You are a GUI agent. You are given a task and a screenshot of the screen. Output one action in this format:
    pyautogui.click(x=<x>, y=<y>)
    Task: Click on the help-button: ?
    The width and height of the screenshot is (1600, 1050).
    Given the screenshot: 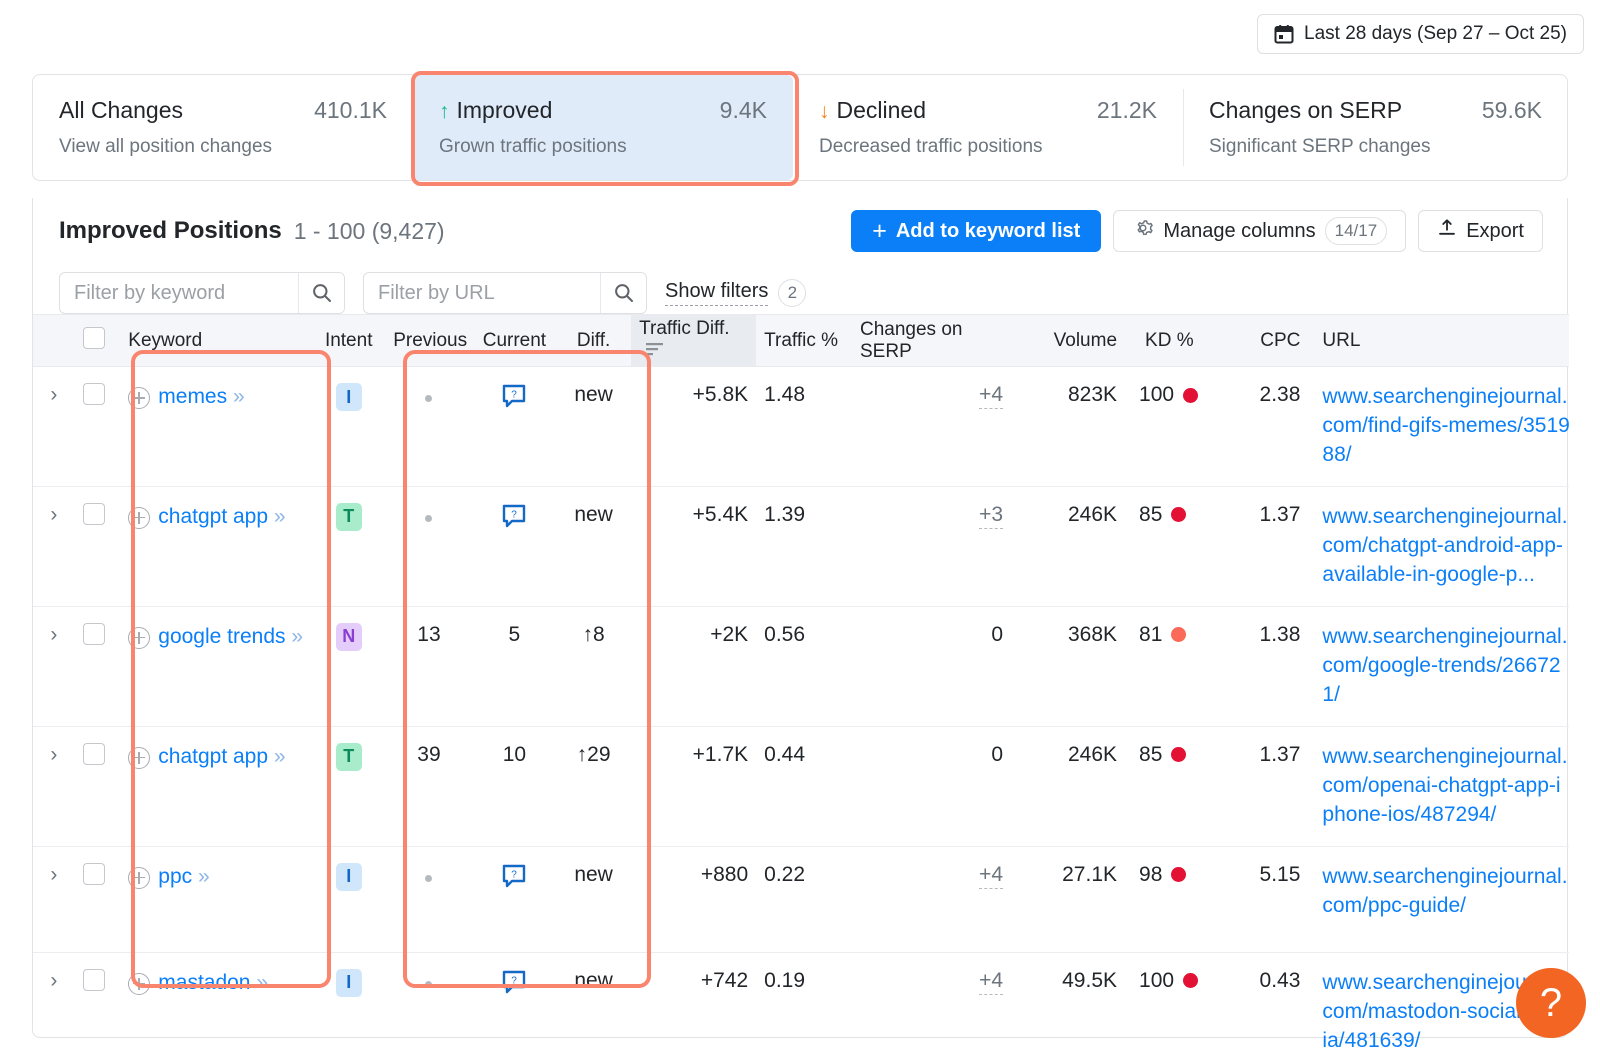 What is the action you would take?
    pyautogui.click(x=1551, y=1003)
    